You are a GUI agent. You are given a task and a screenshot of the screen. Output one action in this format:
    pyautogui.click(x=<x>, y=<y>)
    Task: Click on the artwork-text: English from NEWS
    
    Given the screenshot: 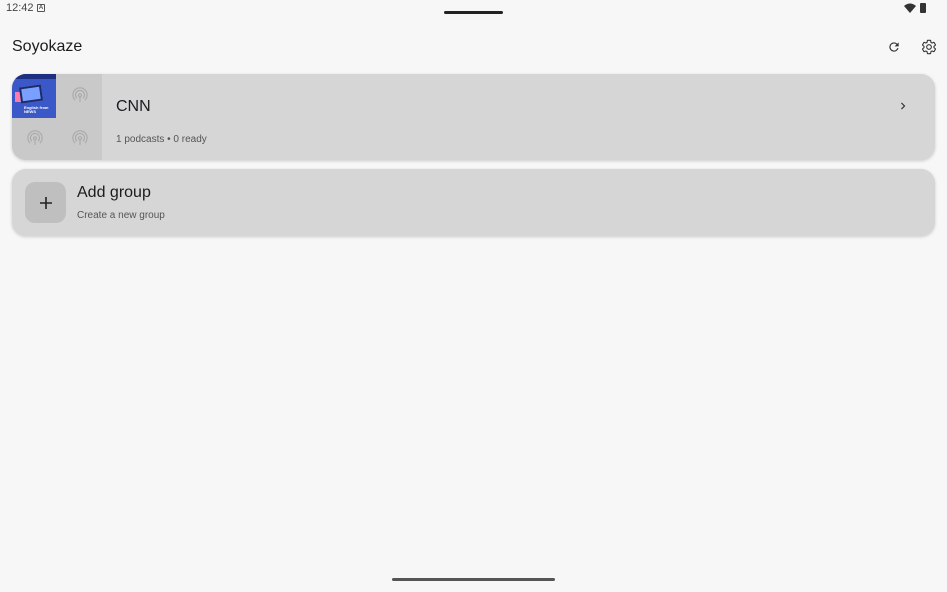 What is the action you would take?
    pyautogui.click(x=36, y=109)
    